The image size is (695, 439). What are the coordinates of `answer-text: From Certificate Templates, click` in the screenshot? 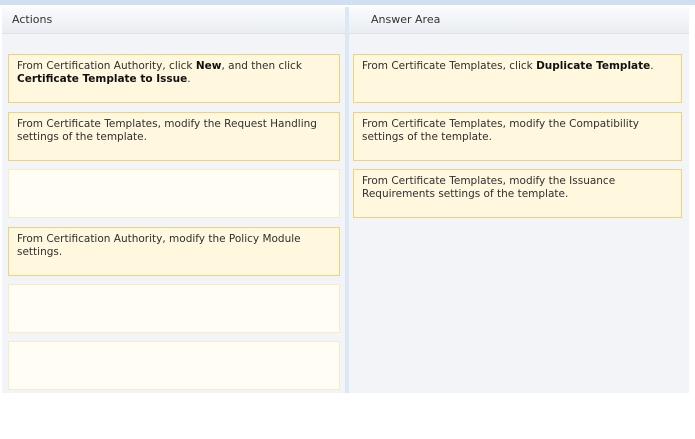 It's located at (449, 66).